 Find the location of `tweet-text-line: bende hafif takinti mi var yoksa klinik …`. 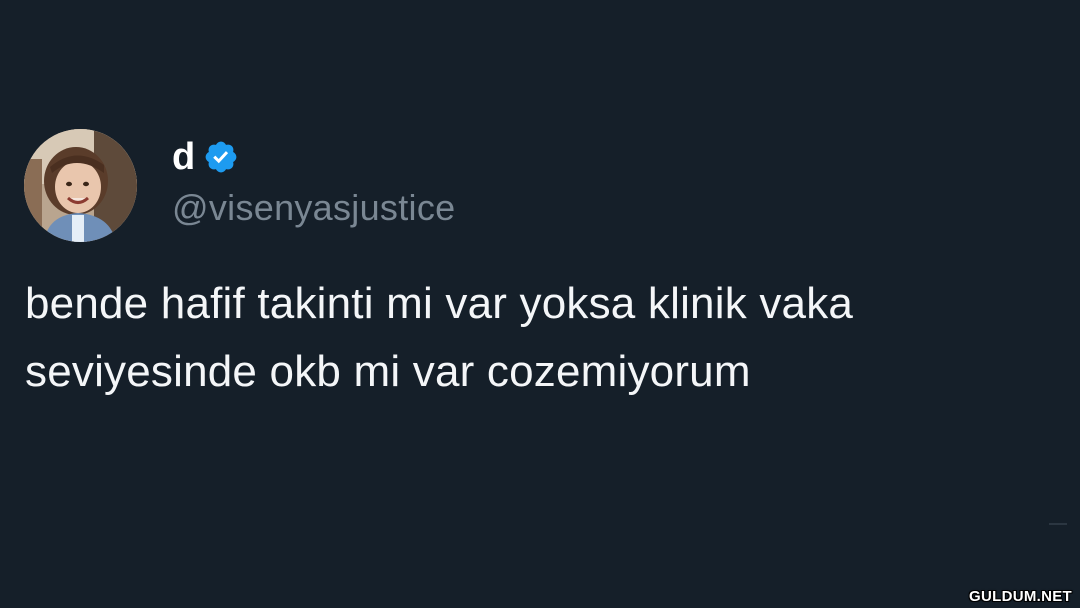

tweet-text-line: bende hafif takinti mi var yoksa klinik … is located at coordinates (439, 303).